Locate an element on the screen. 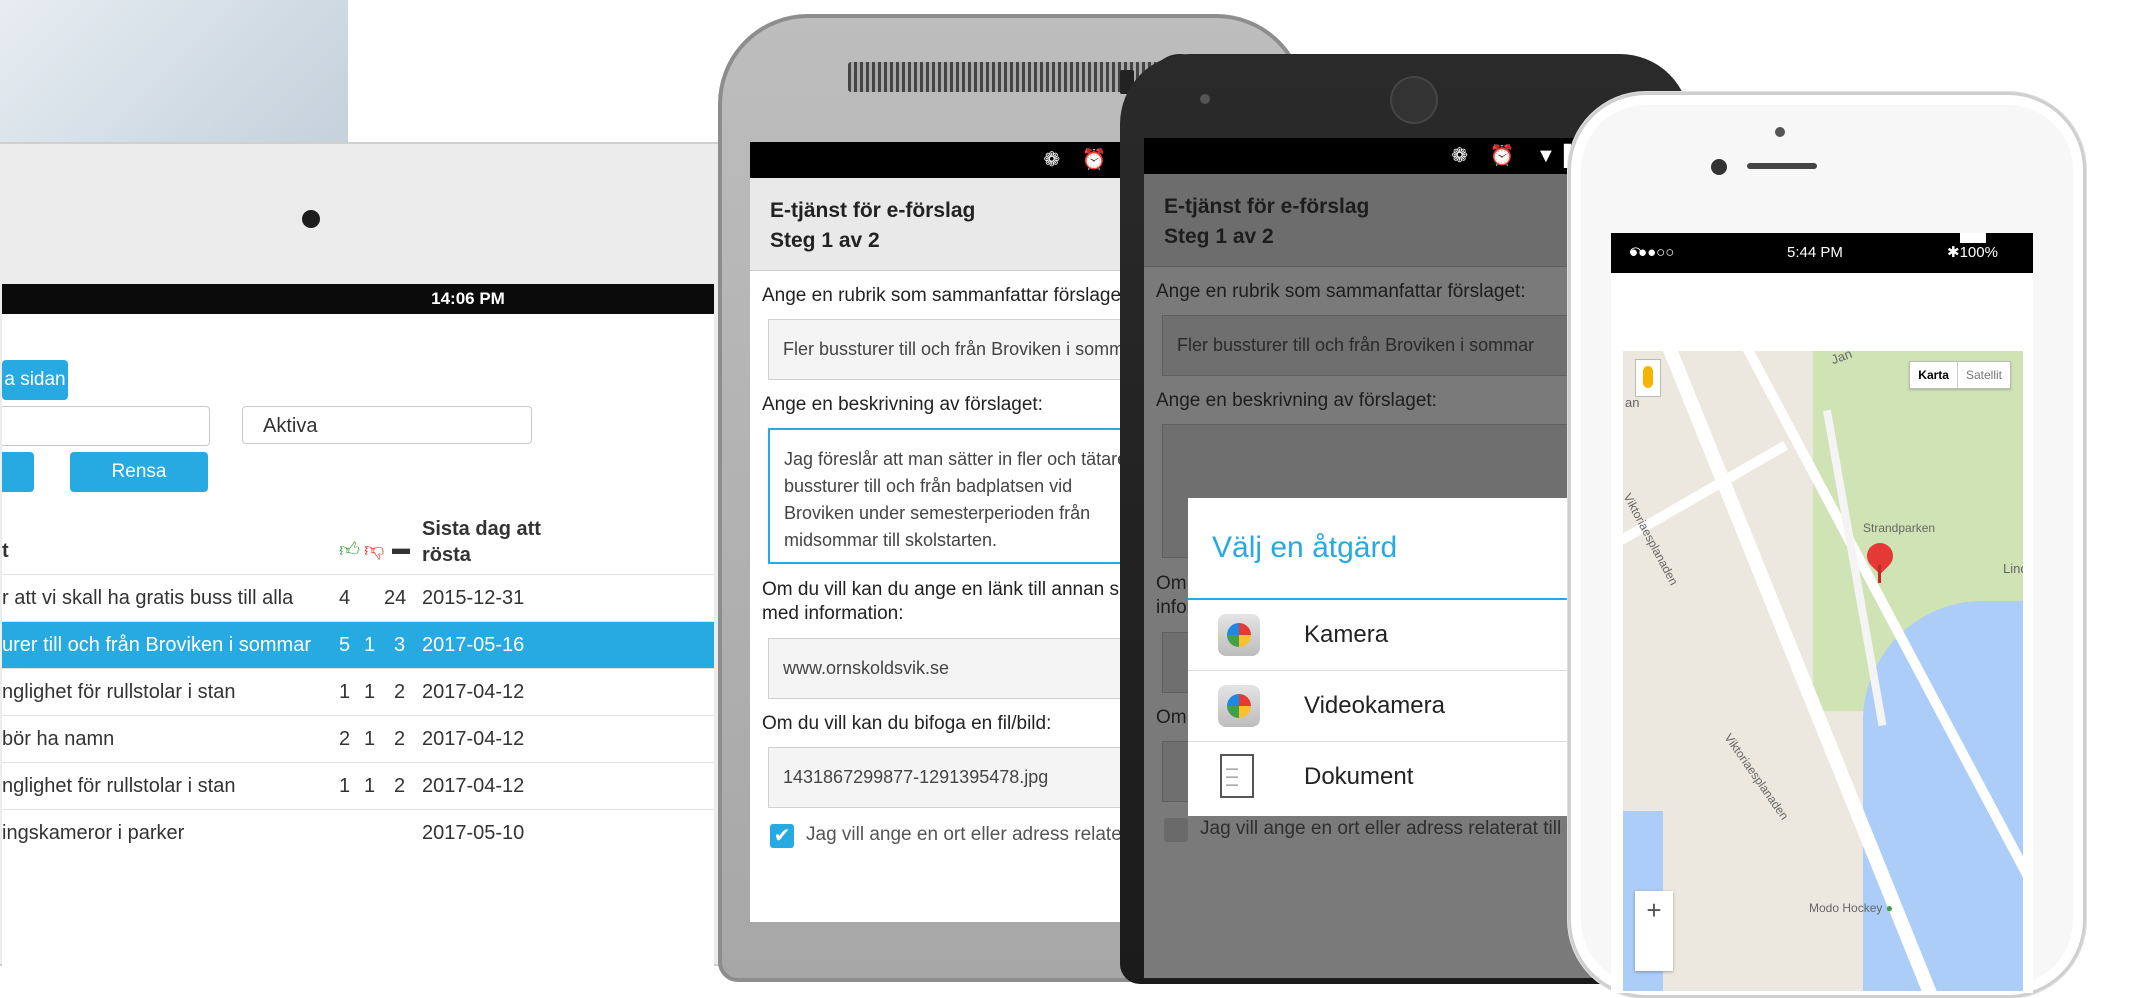  tablet-clear-button: Rensa is located at coordinates (139, 472).